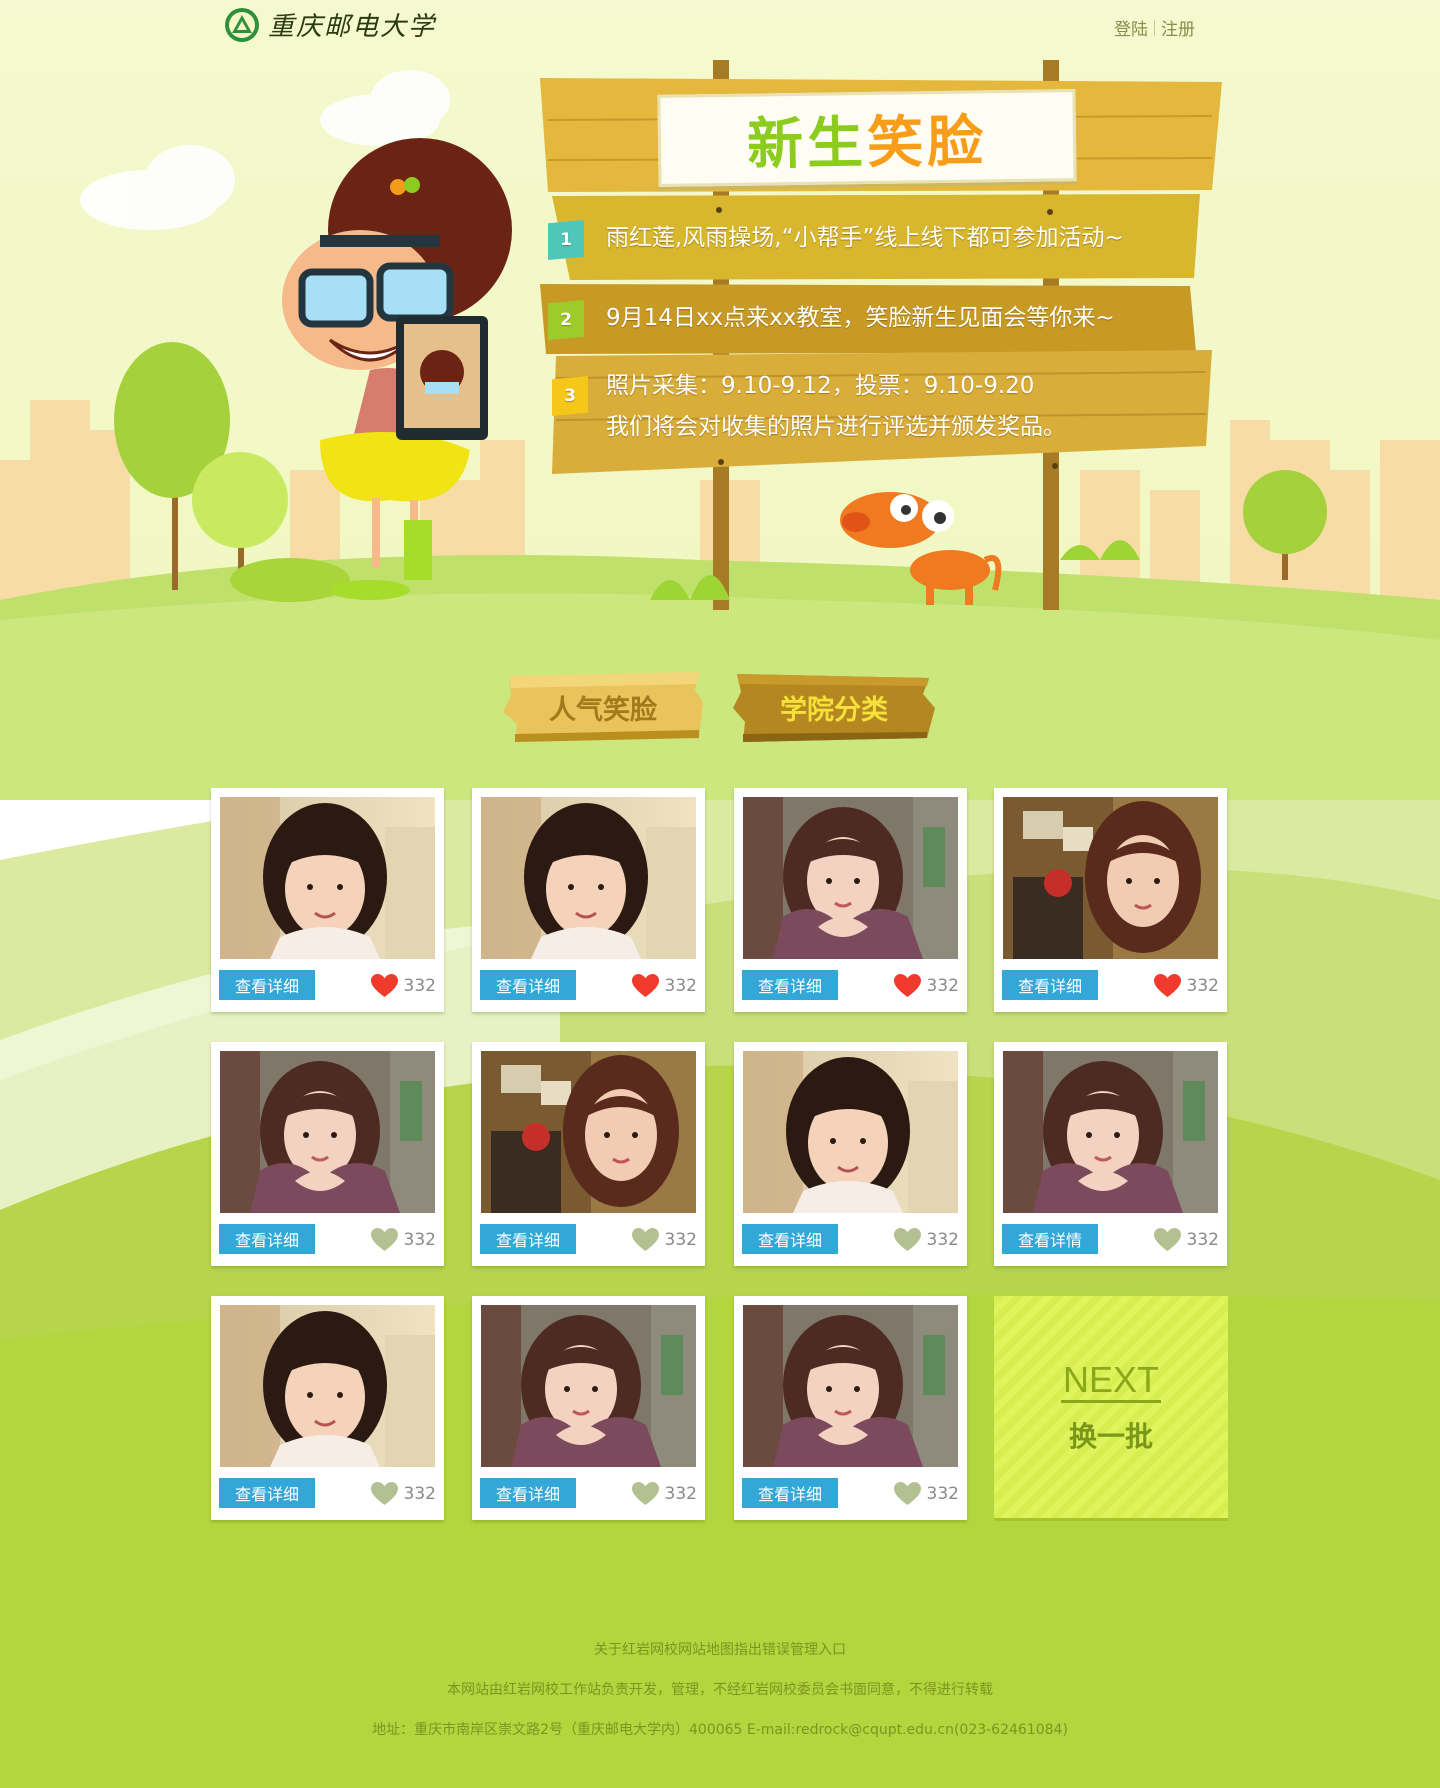 Image resolution: width=1440 pixels, height=1788 pixels. What do you see at coordinates (818, 1650) in the screenshot?
I see `footer-link-admin: 管理入口` at bounding box center [818, 1650].